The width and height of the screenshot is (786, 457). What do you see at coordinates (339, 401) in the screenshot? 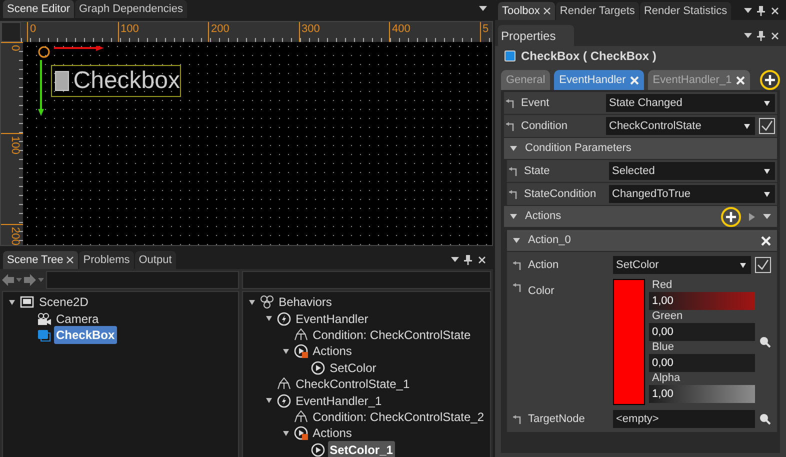
I see `tree-item: EventHandler_1` at bounding box center [339, 401].